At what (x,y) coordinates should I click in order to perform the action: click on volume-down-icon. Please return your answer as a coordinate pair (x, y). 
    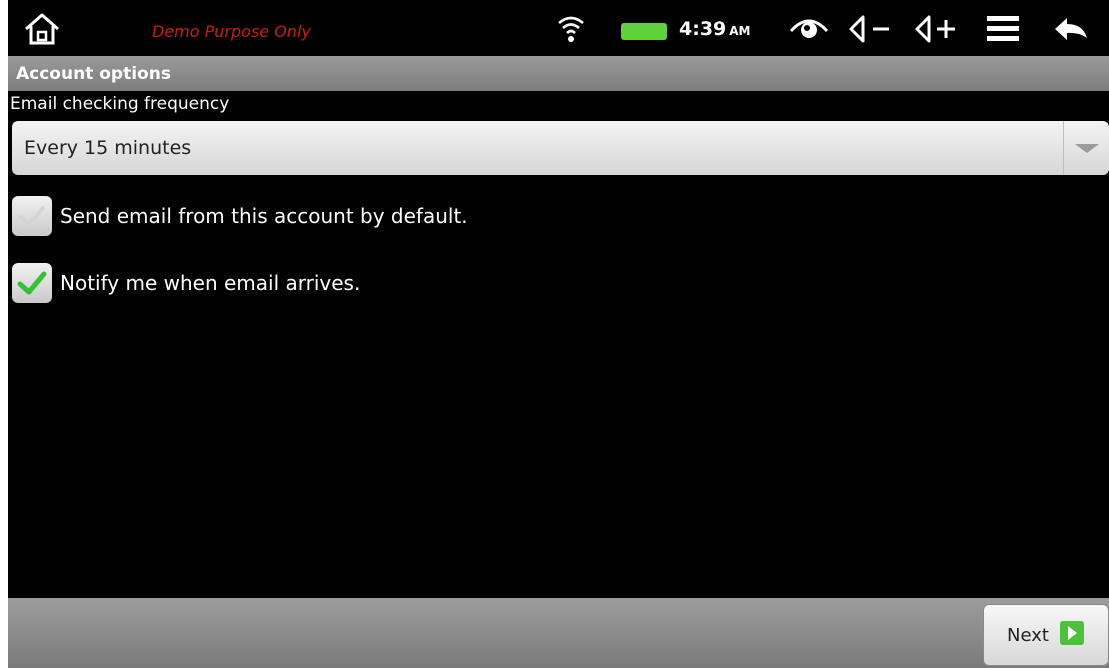
    Looking at the image, I should click on (871, 29).